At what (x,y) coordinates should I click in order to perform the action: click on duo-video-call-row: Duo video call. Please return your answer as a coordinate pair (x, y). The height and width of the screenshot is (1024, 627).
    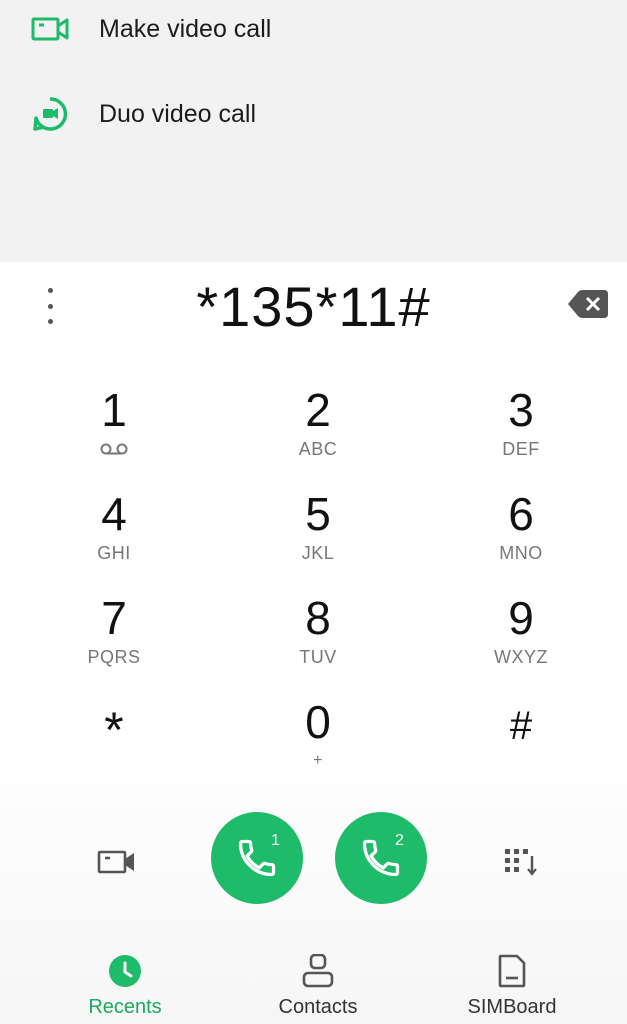
    Looking at the image, I should click on (313, 114).